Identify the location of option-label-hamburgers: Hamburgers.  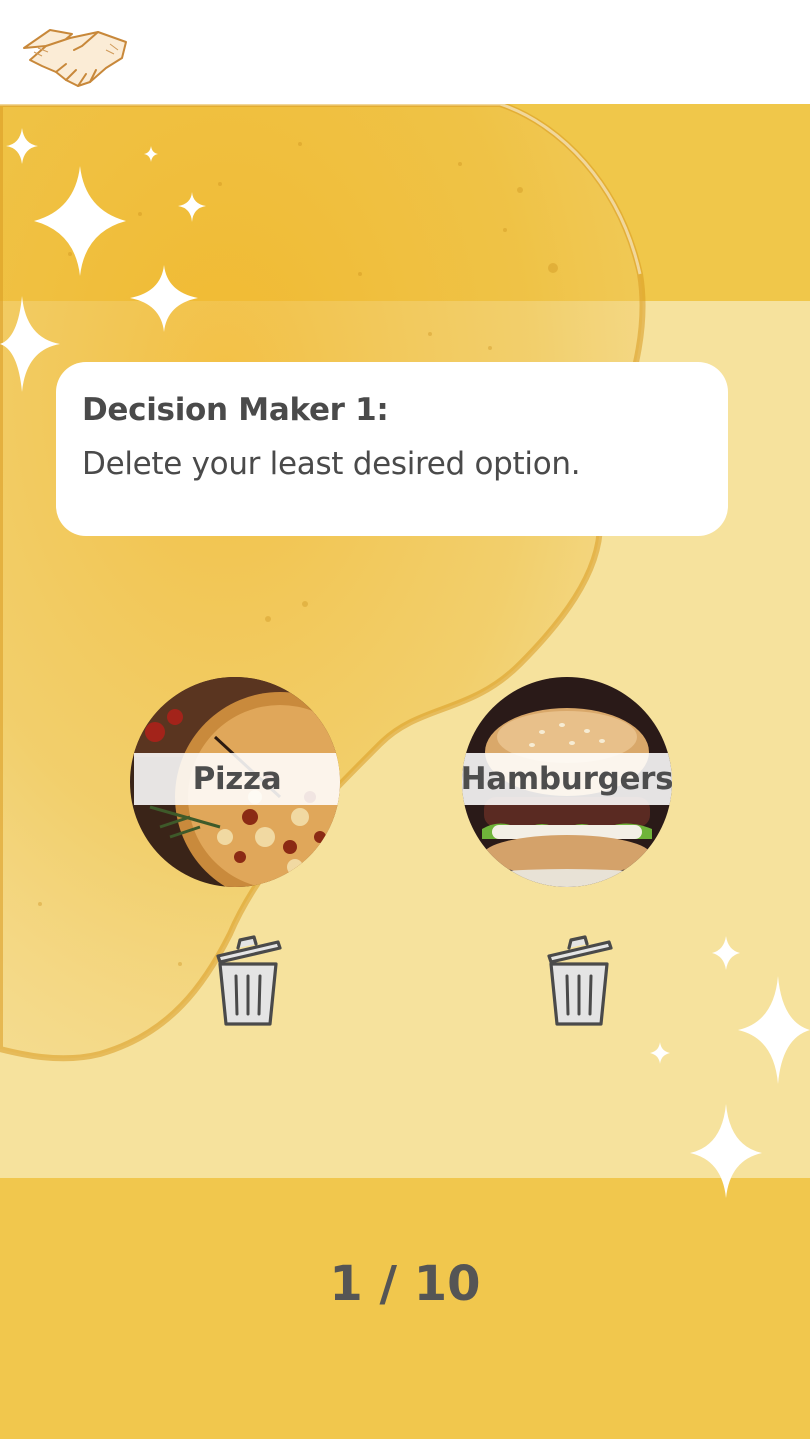
(567, 779).